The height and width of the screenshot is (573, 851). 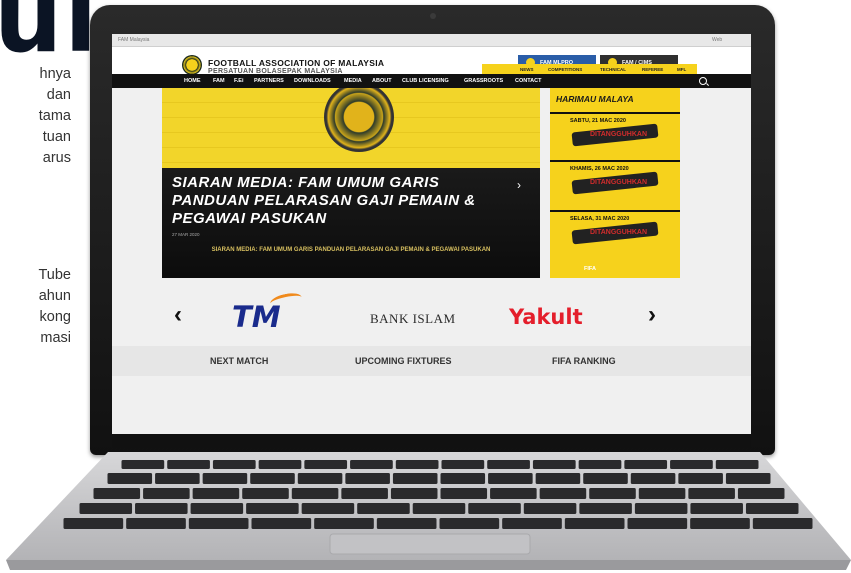 What do you see at coordinates (598, 121) in the screenshot?
I see `fixture-date: SABTU, 21 MAC 2020` at bounding box center [598, 121].